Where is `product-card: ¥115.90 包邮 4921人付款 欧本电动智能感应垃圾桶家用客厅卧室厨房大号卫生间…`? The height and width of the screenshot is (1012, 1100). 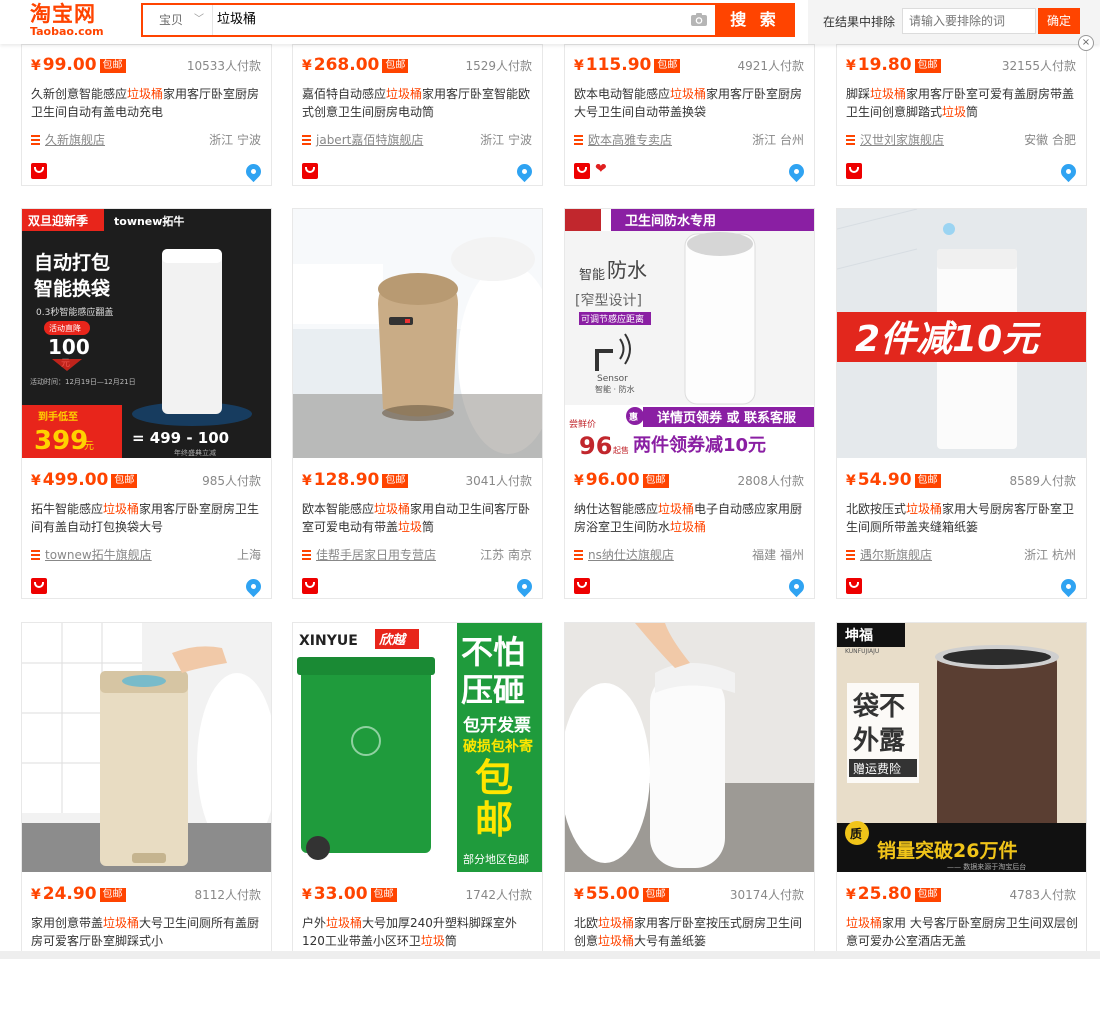
product-card: ¥115.90 包邮 4921人付款 欧本电动智能感应垃圾桶家用客厅卧室厨房大号卫生间… is located at coordinates (689, 115).